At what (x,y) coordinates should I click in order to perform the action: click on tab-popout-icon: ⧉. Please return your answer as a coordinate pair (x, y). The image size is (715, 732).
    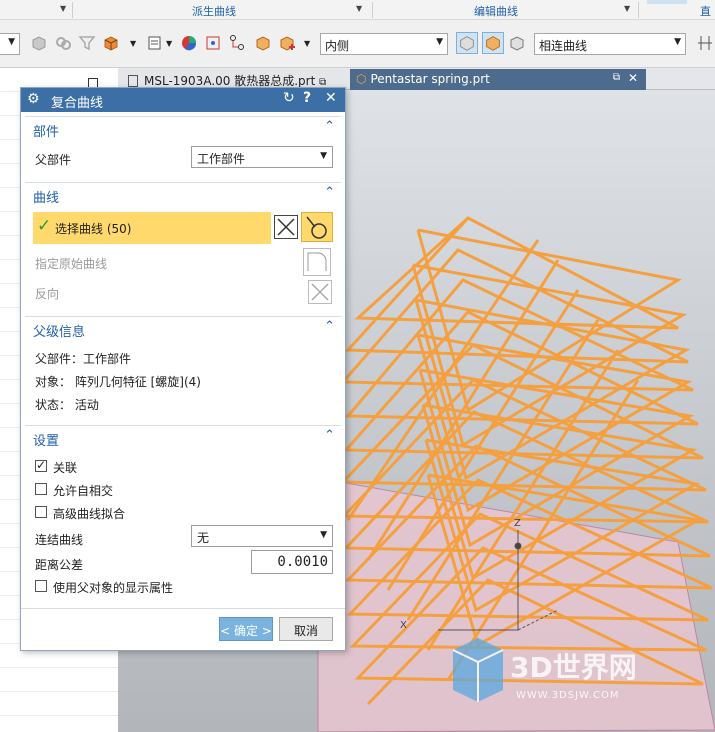
    Looking at the image, I should click on (616, 77).